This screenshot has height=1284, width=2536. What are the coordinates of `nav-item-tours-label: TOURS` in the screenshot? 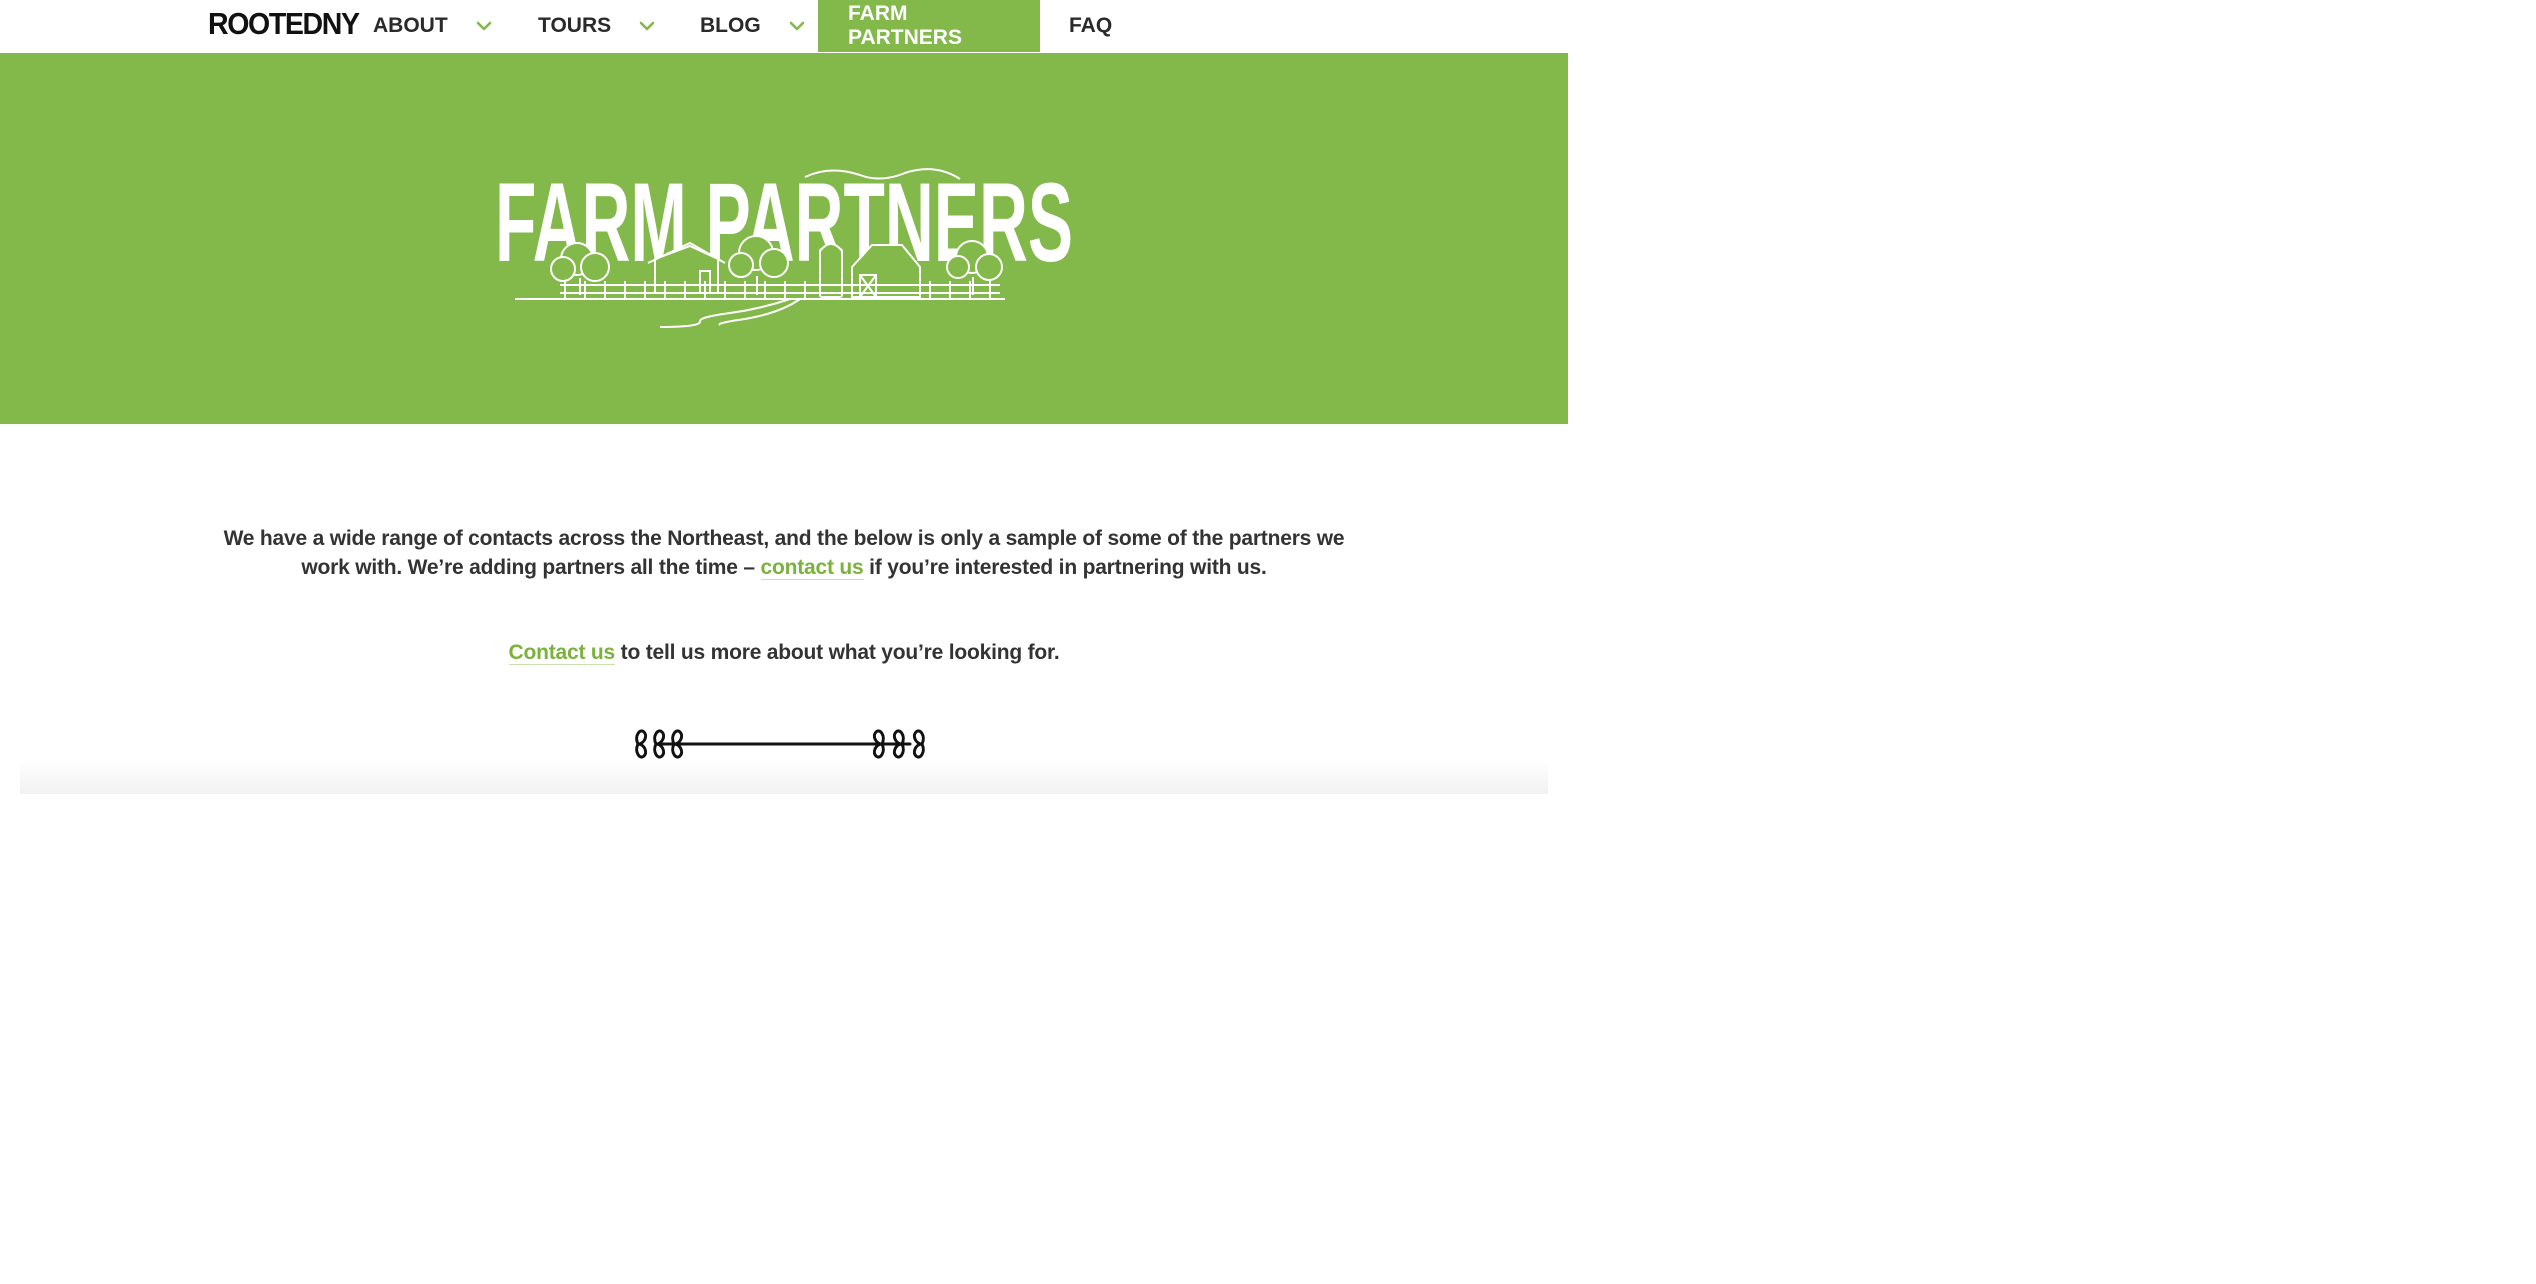 It's located at (575, 25).